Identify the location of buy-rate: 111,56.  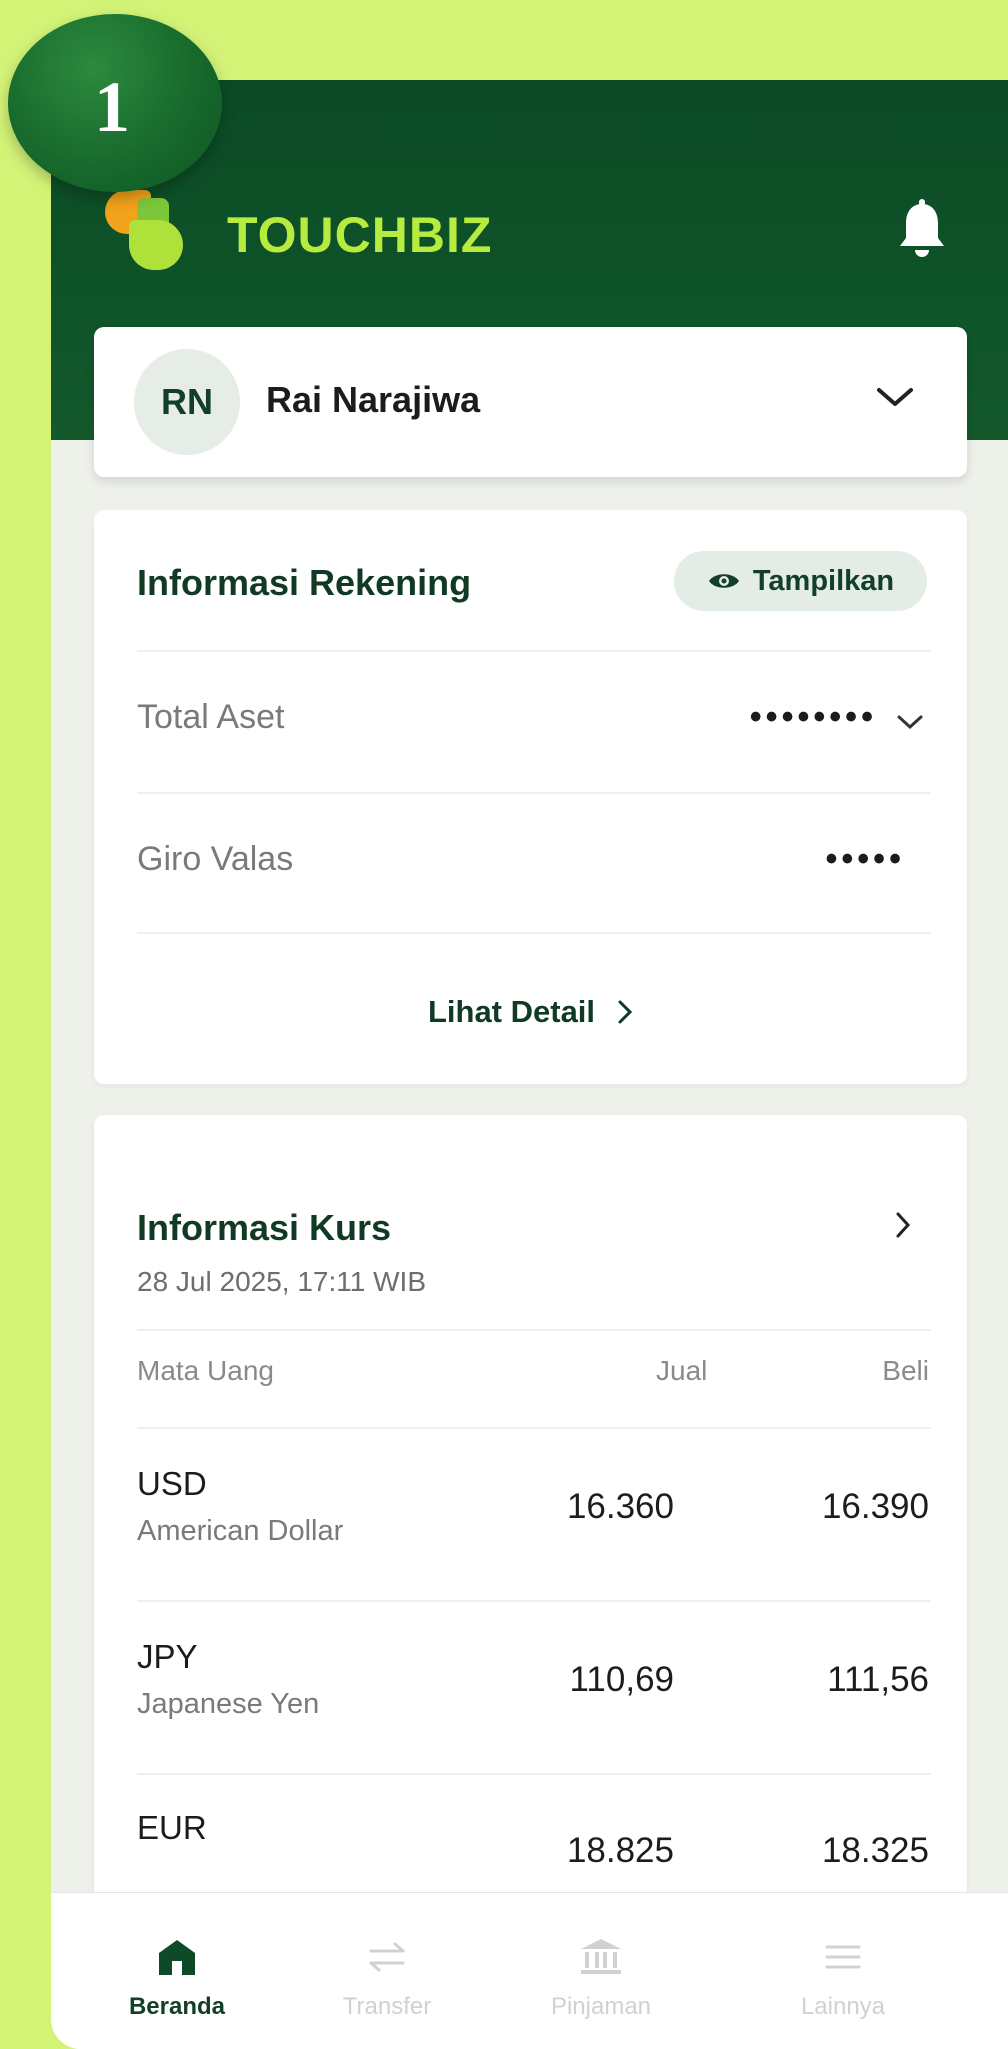
(878, 1679).